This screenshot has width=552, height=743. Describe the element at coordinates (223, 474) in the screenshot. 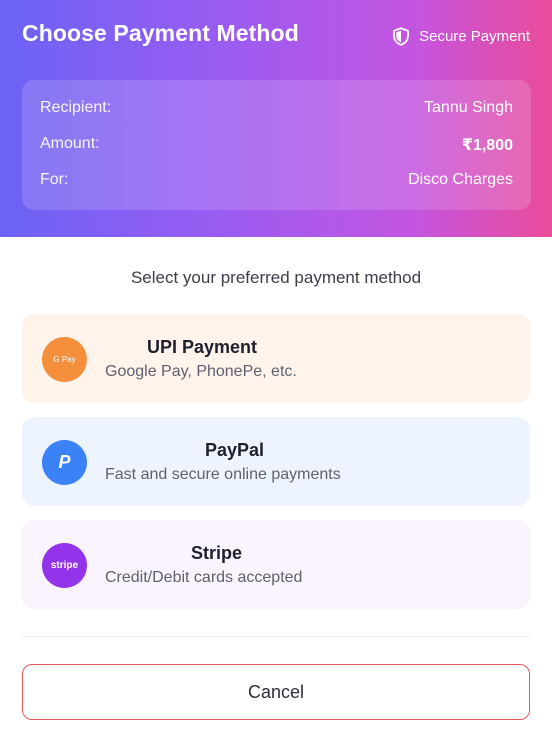

I see `paypal-option-subtitle: Fast and secure online payments` at that location.